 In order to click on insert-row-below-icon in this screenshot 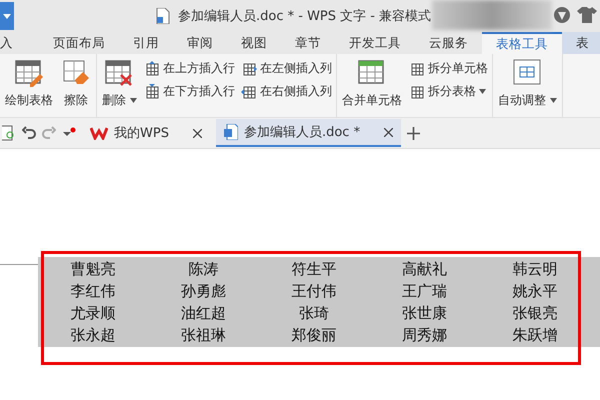, I will do `click(152, 92)`.